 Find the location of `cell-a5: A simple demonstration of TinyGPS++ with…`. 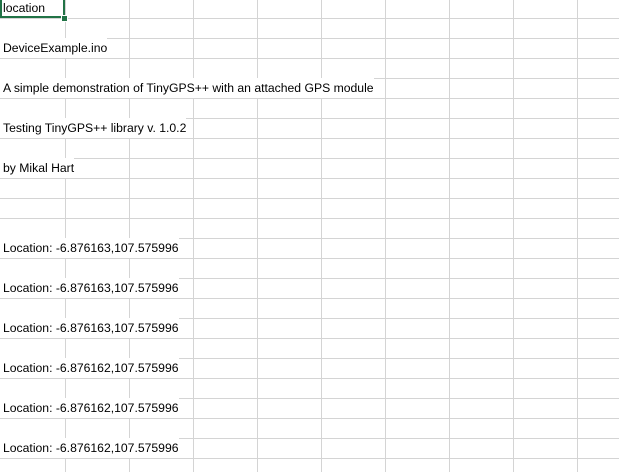

cell-a5: A simple demonstration of TinyGPS++ with… is located at coordinates (187, 88).